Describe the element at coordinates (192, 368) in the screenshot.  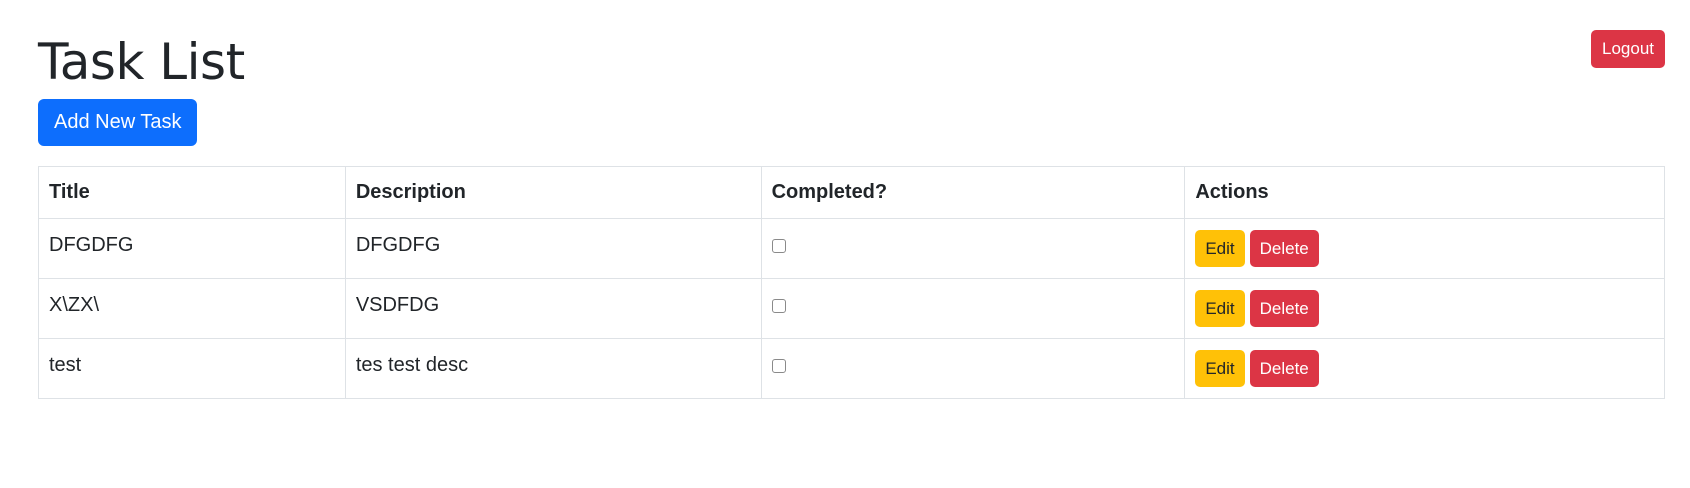
I see `task-title-cell: test` at that location.